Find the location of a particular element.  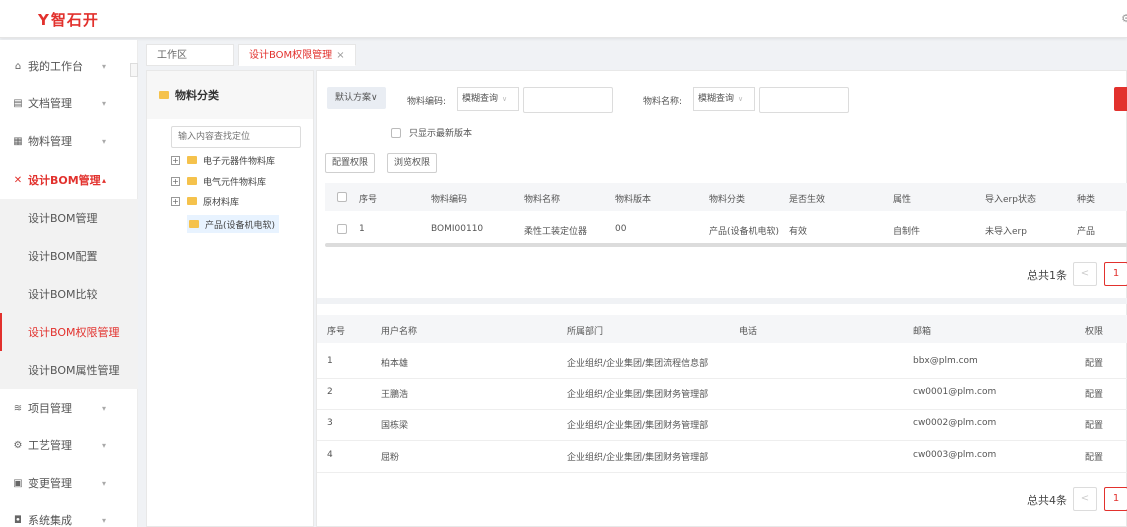

row-checkbox is located at coordinates (342, 229).